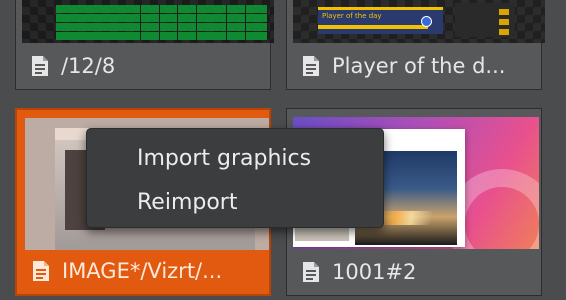 Image resolution: width=566 pixels, height=300 pixels. I want to click on template-card-sports-table: /12/8, so click(144, 45).